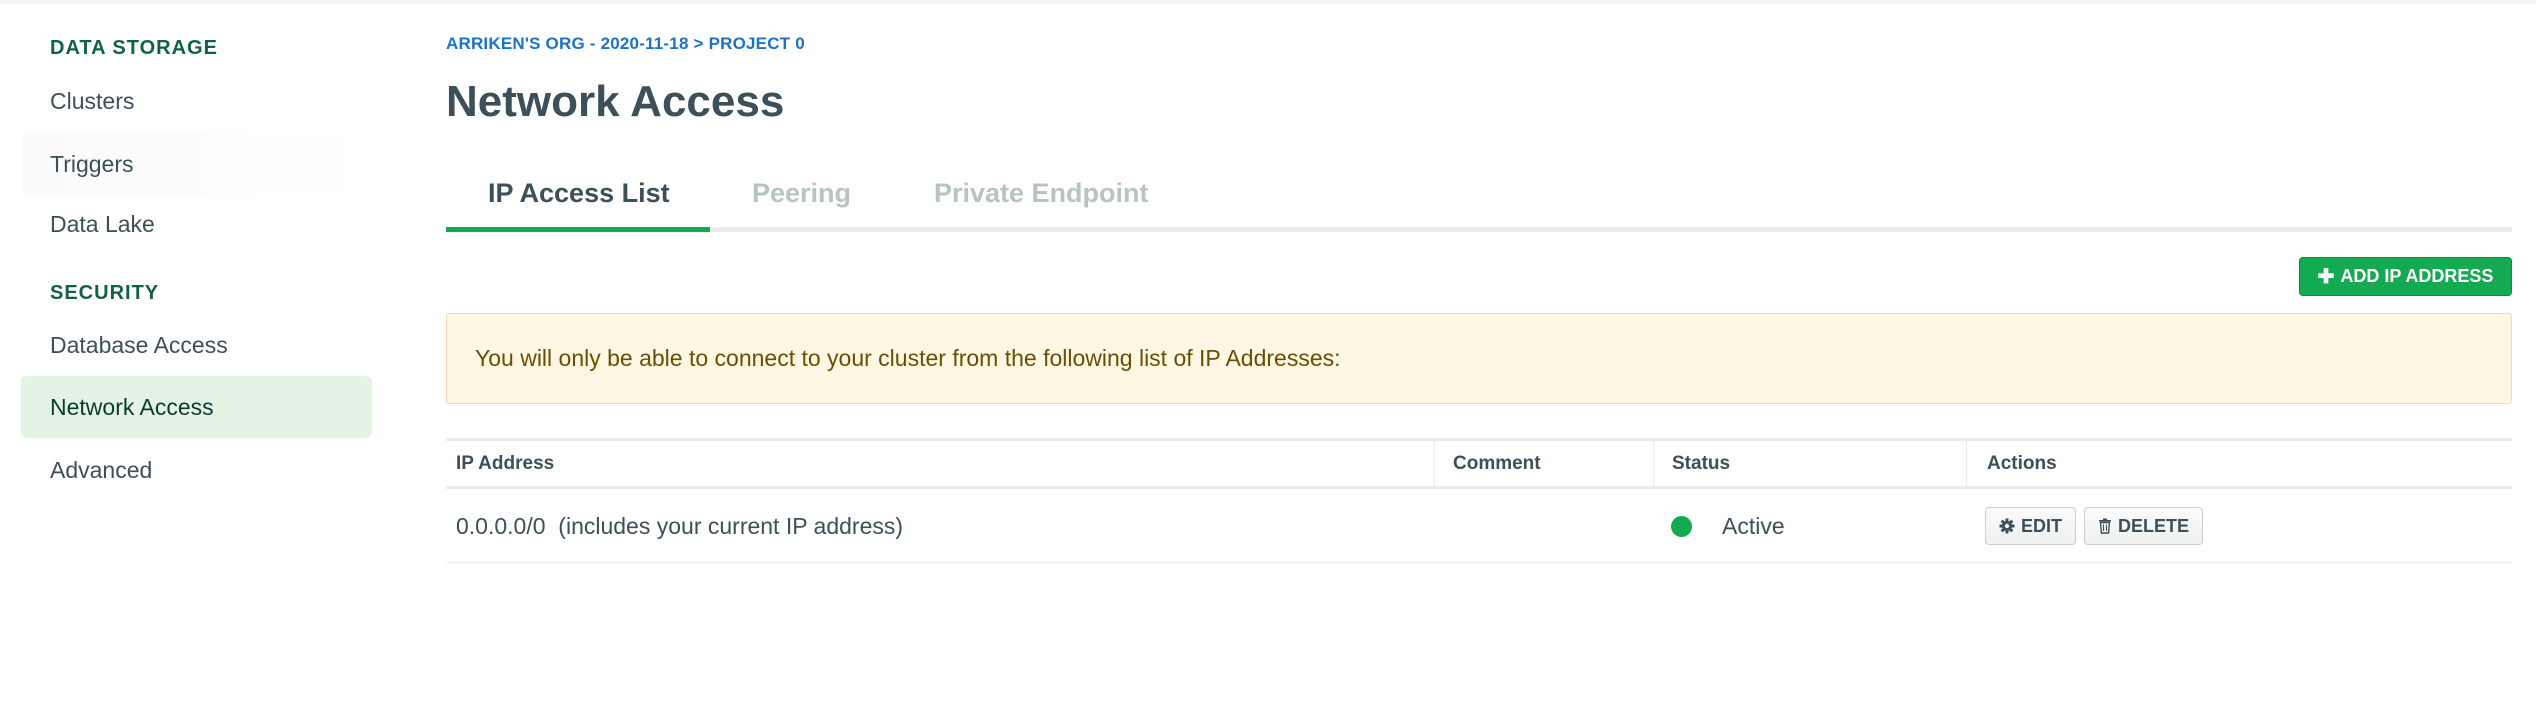  I want to click on comment-cell, so click(1443, 526).